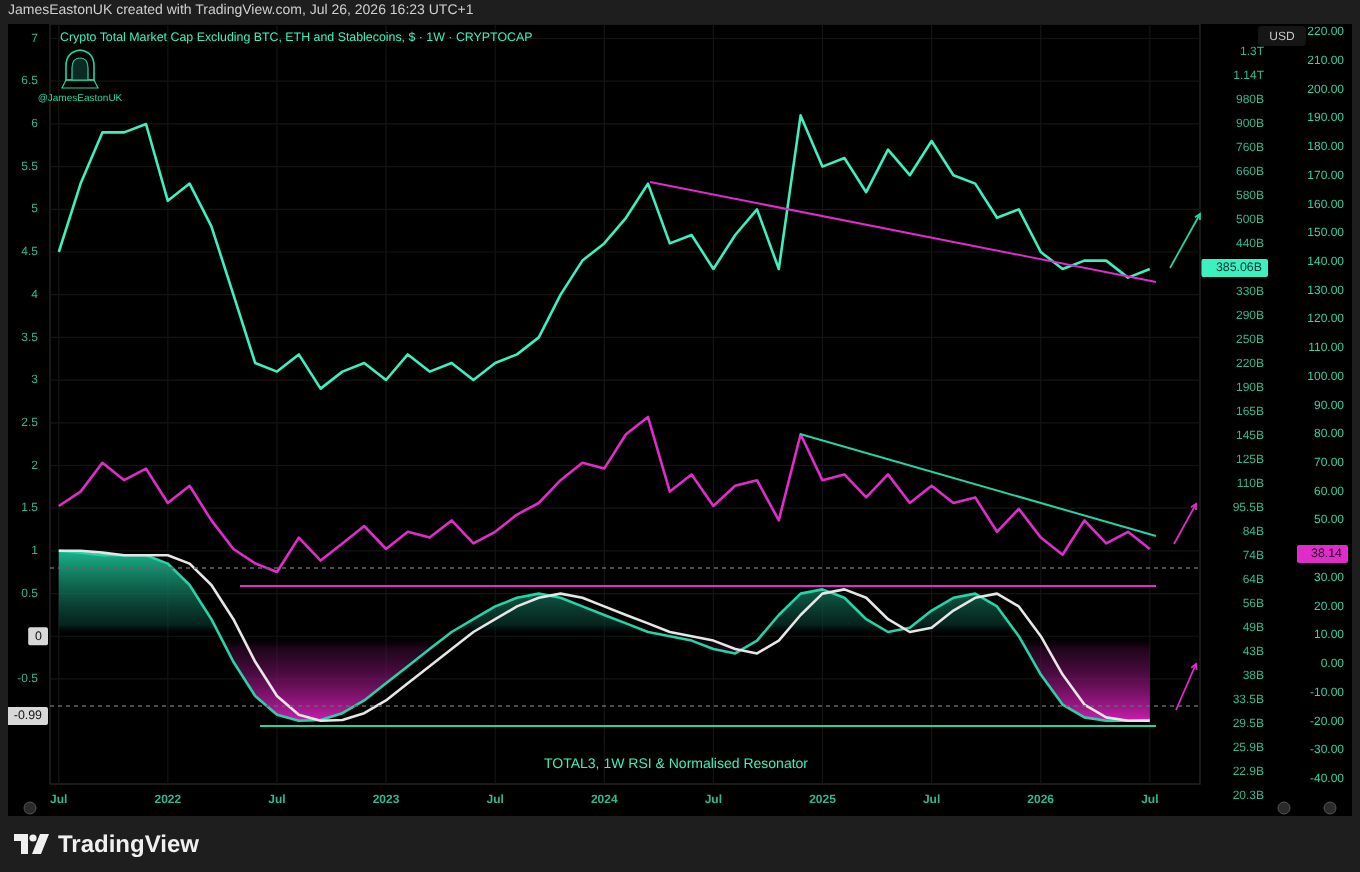 Image resolution: width=1360 pixels, height=872 pixels. I want to click on brand-logo-icon, so click(32, 844).